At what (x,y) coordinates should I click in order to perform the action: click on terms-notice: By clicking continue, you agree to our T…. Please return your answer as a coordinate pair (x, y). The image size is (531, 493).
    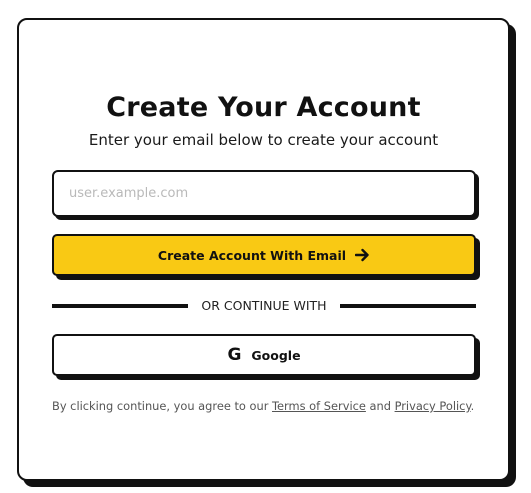
    Looking at the image, I should click on (263, 406).